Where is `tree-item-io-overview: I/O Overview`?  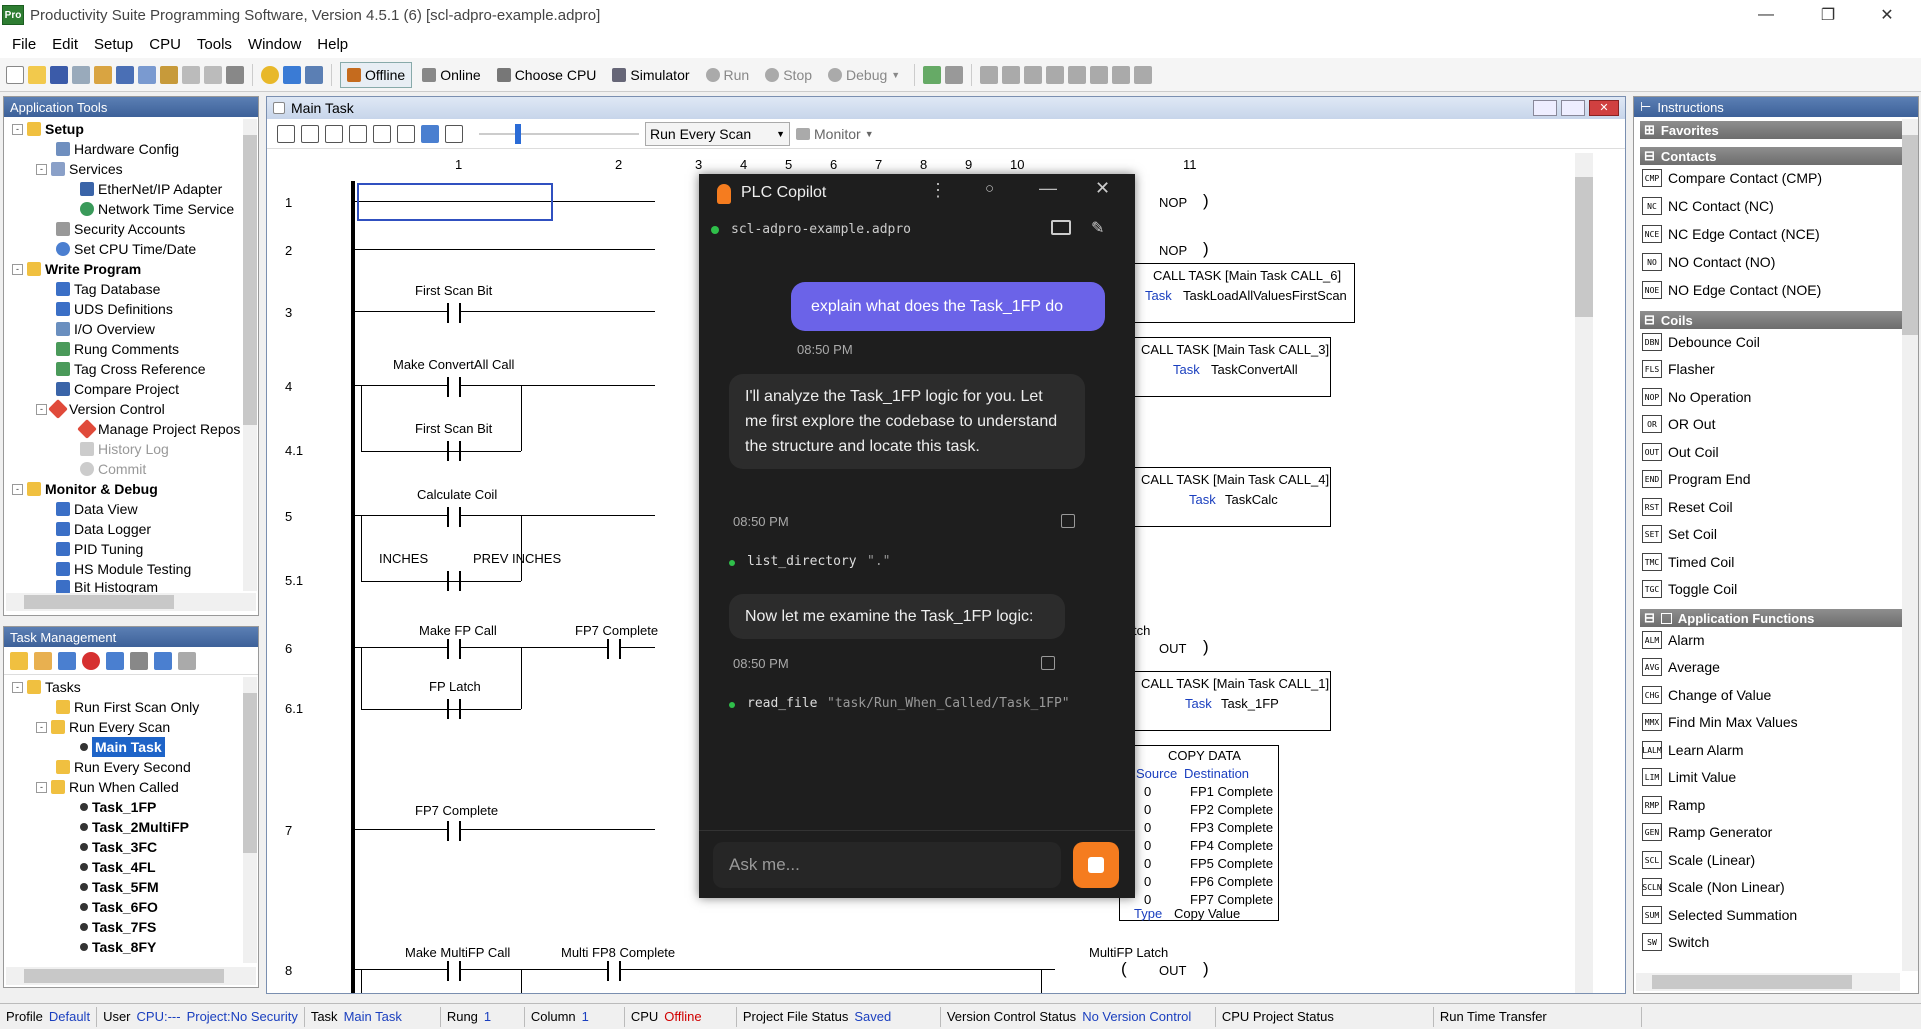 tree-item-io-overview: I/O Overview is located at coordinates (105, 329).